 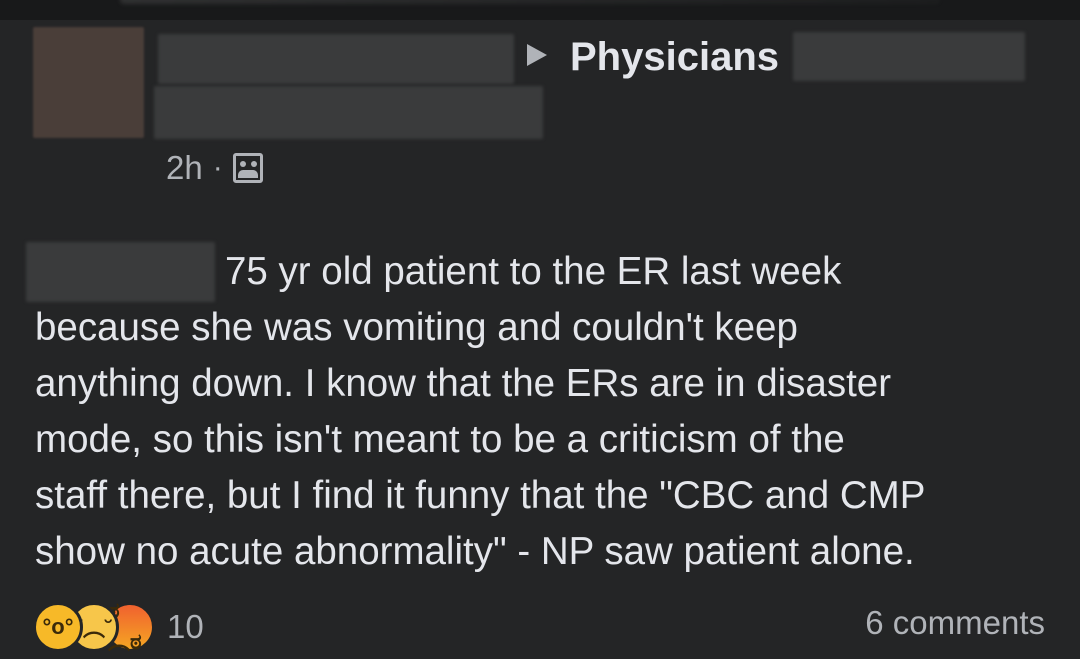 I want to click on top-edge-strip, so click(x=540, y=10).